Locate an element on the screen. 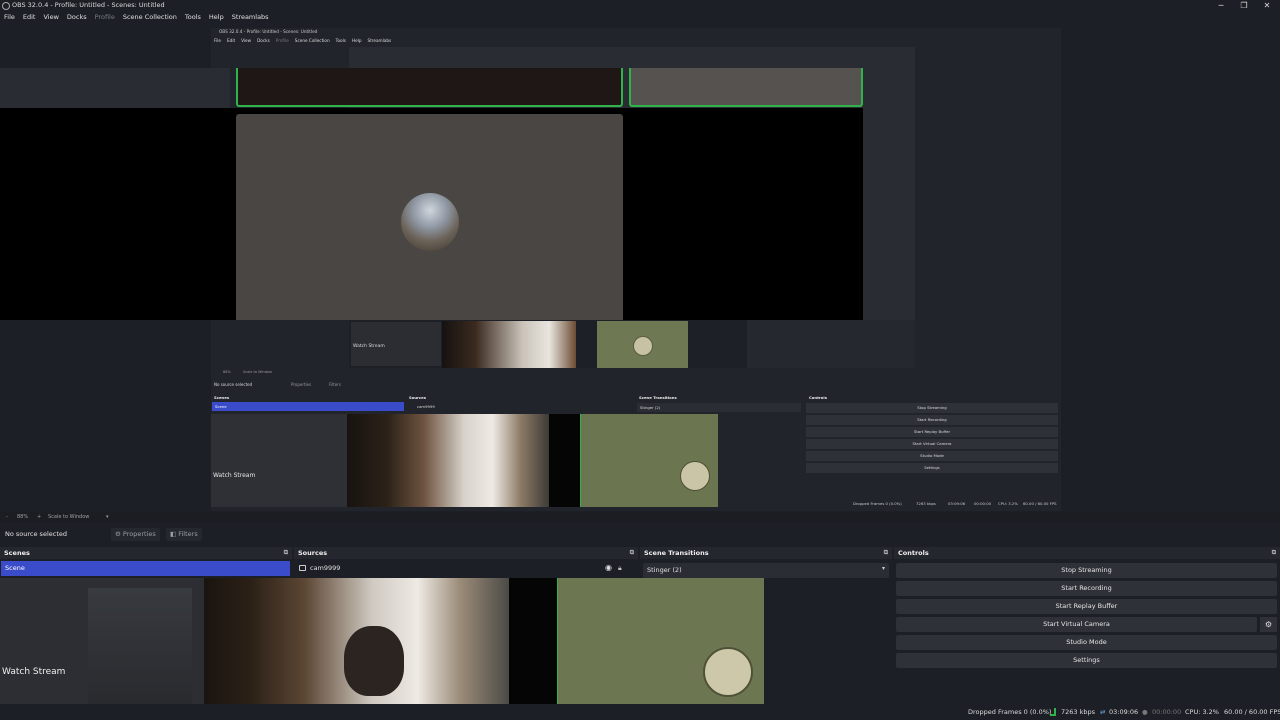  stop-streaming-button: Stop Streaming is located at coordinates (1086, 570).